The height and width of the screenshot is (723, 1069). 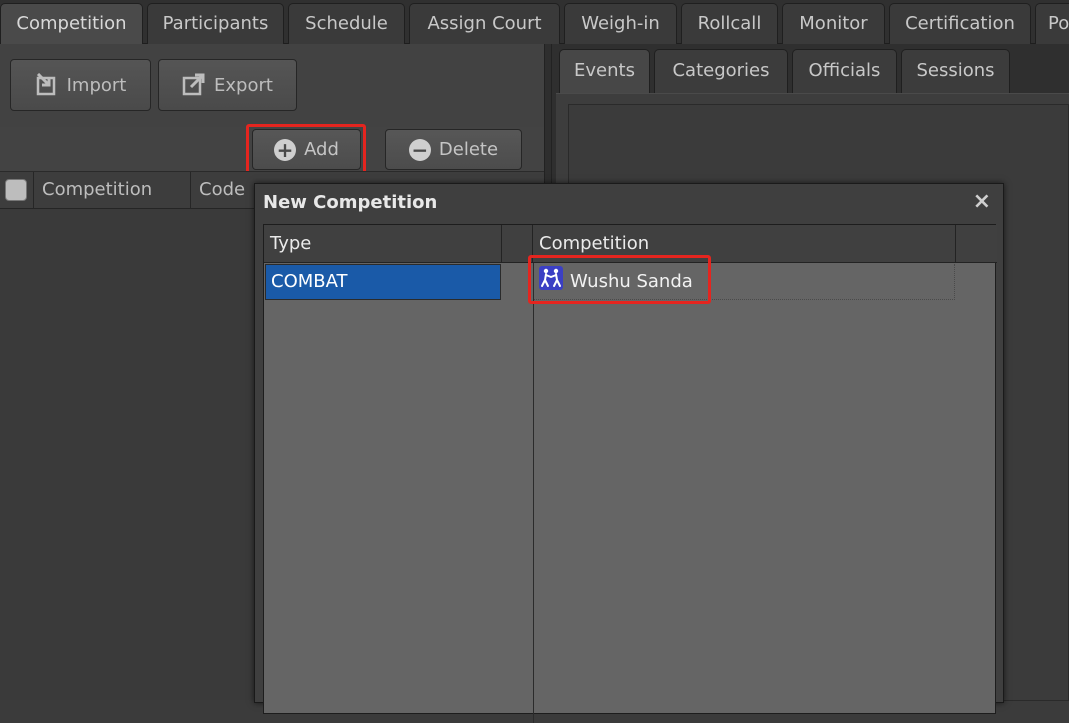 What do you see at coordinates (619, 279) in the screenshot?
I see `competition-item-highlight` at bounding box center [619, 279].